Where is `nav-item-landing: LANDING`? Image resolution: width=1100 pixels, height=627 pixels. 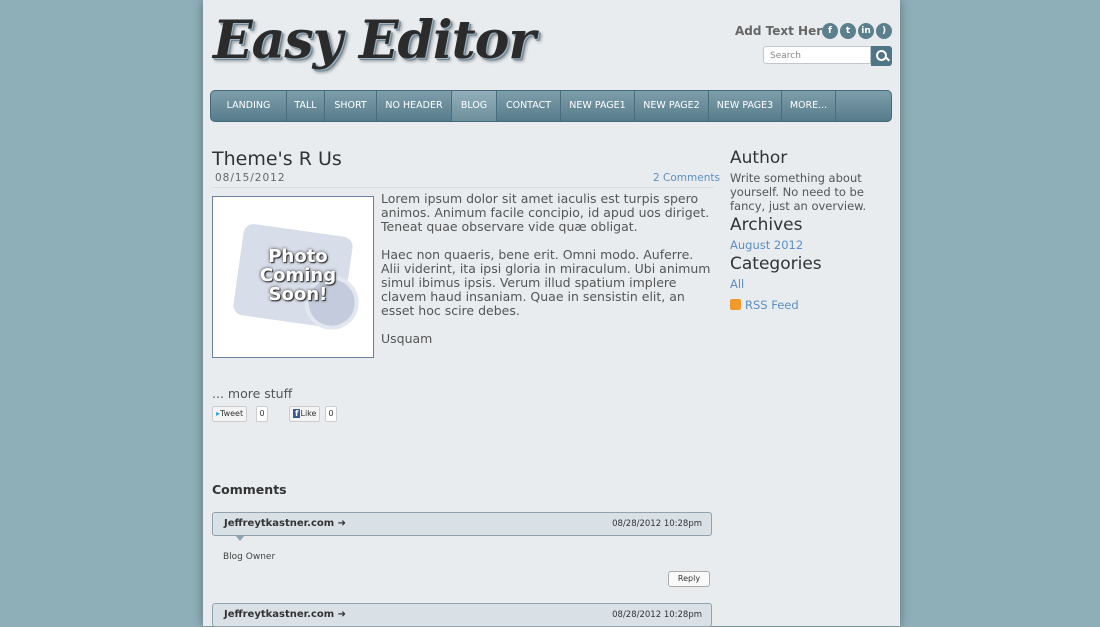
nav-item-landing: LANDING is located at coordinates (249, 106).